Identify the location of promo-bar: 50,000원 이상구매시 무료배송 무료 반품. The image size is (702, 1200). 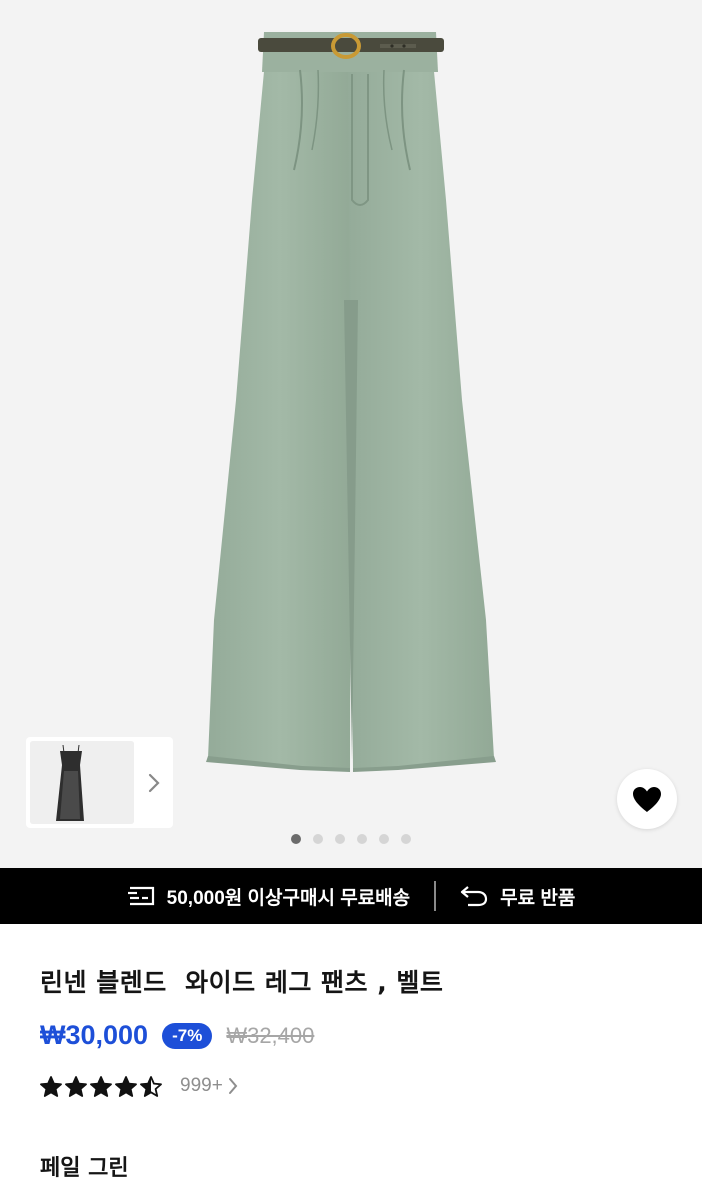
(351, 896).